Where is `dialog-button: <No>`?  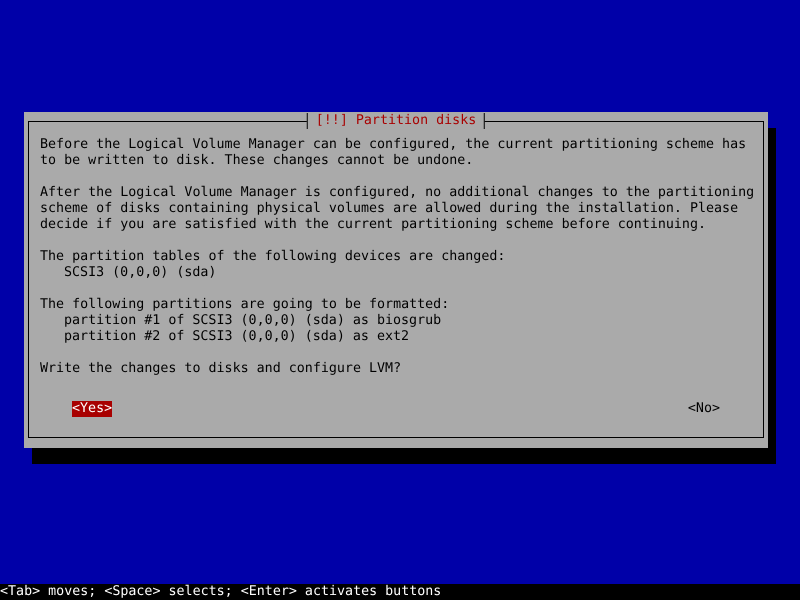 dialog-button: <No> is located at coordinates (704, 409).